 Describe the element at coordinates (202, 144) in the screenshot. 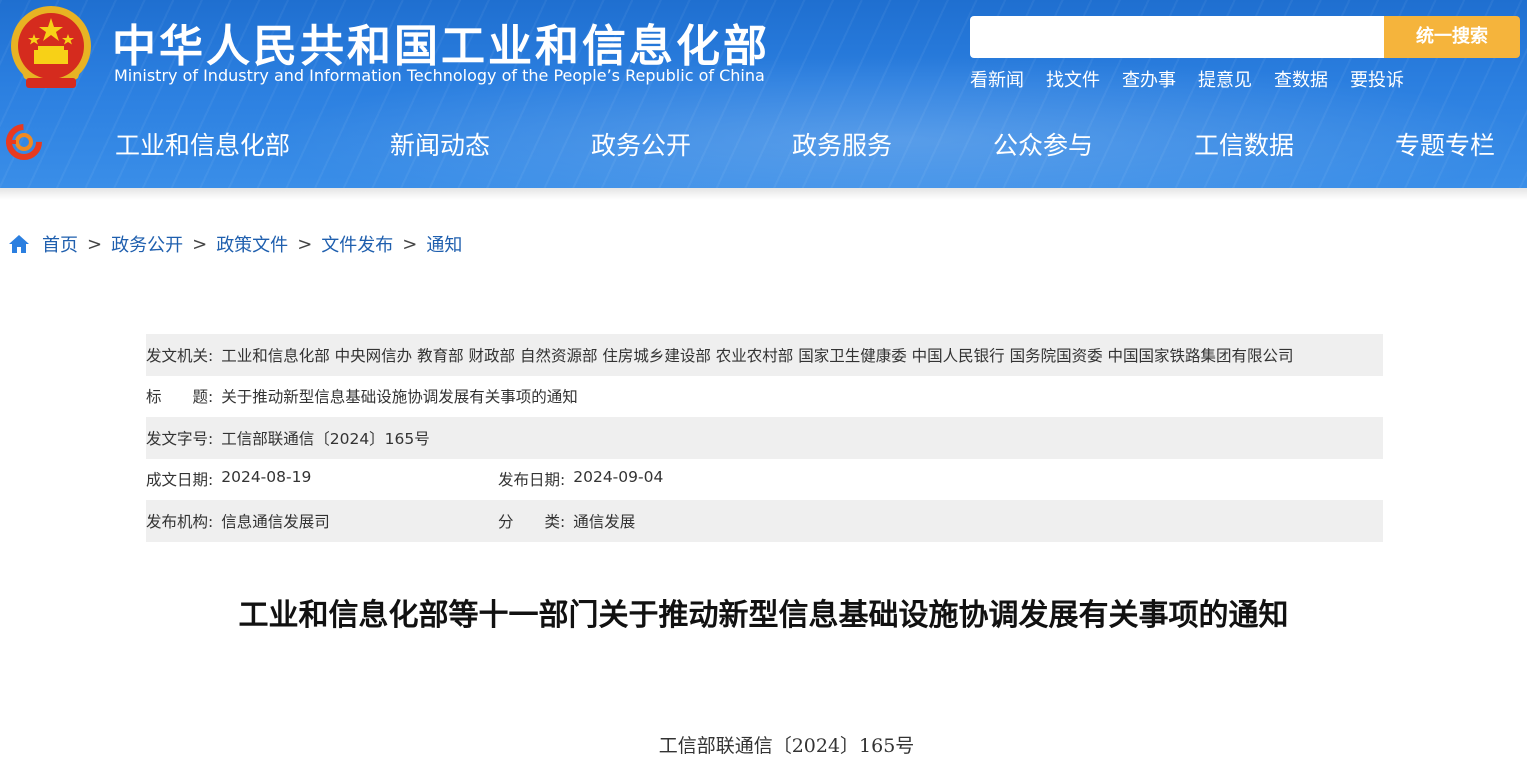

I see `nav-miit: 工业和信息化部` at that location.